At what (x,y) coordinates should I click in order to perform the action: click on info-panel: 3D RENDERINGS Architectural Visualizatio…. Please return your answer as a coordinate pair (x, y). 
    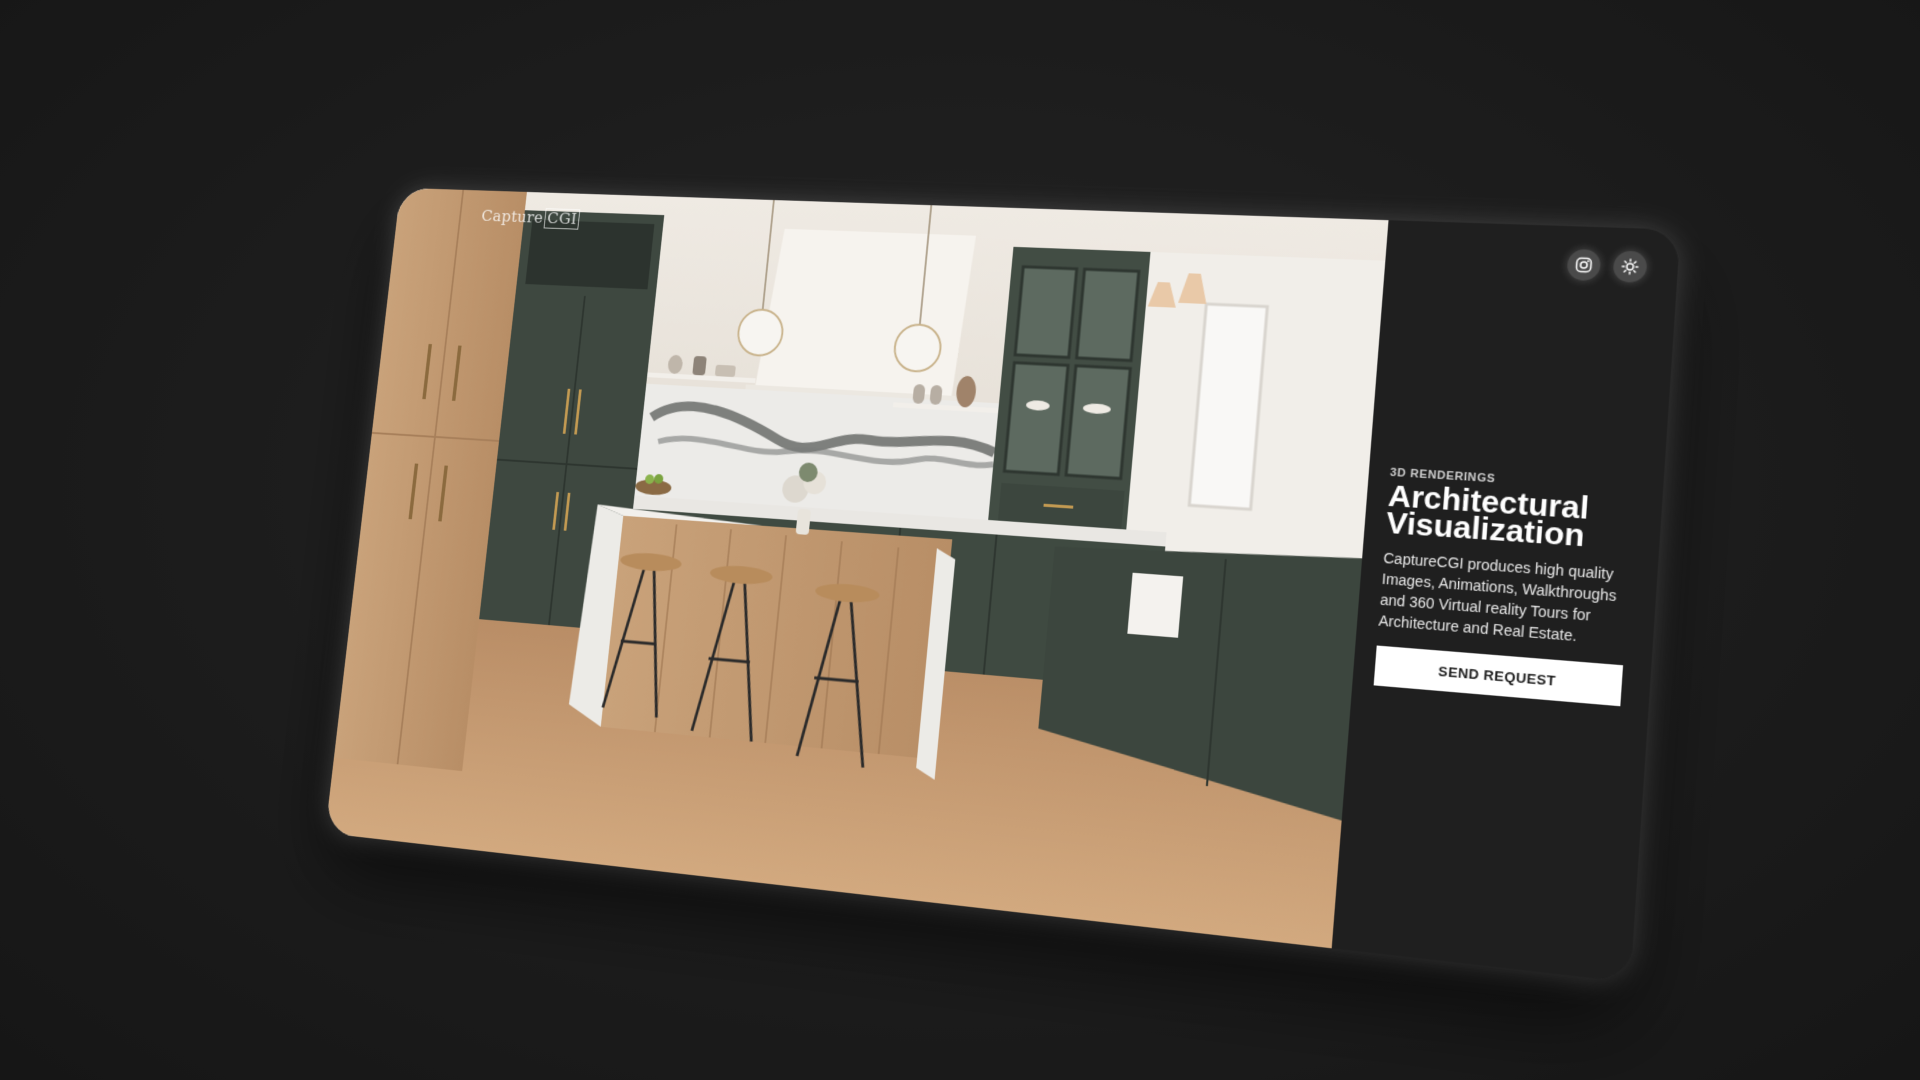
    Looking at the image, I should click on (1506, 601).